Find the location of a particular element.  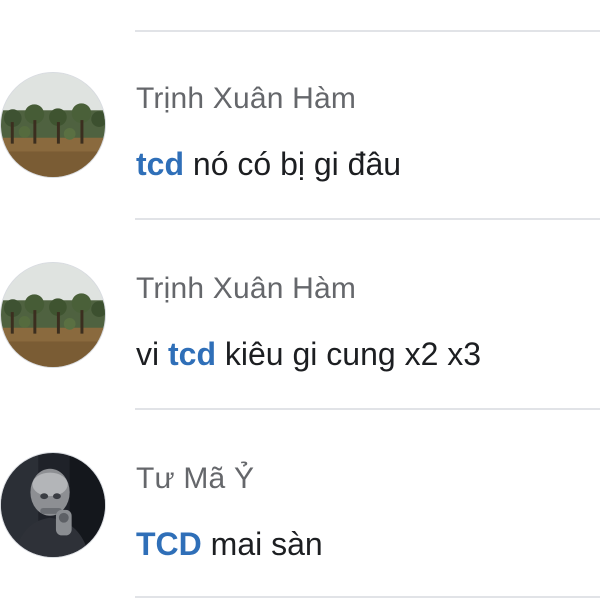

comment-text: vi tcd kiêu gi cung x2 x3 is located at coordinates (308, 354).